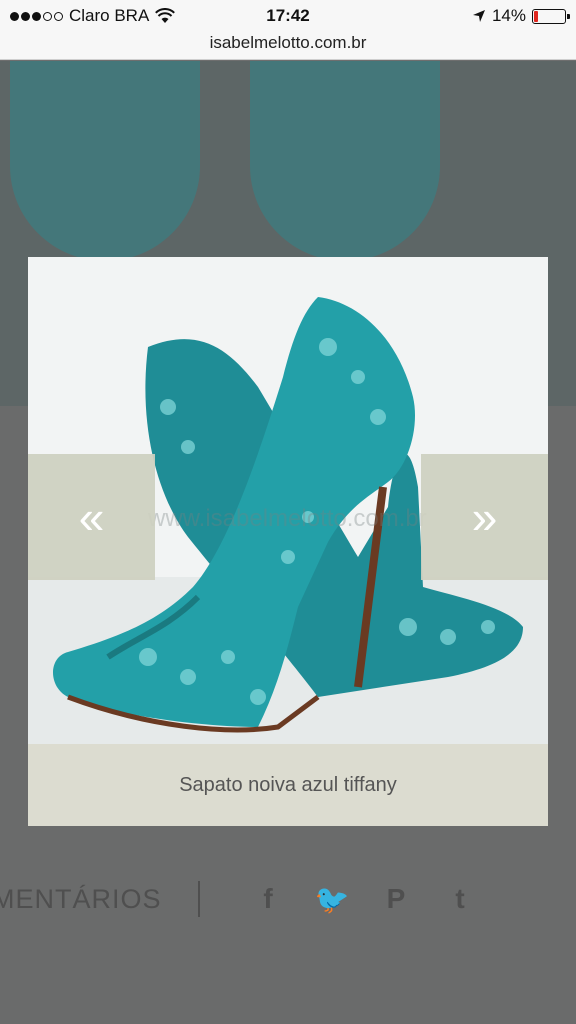  What do you see at coordinates (508, 15) in the screenshot?
I see `battery-percent: 14%` at bounding box center [508, 15].